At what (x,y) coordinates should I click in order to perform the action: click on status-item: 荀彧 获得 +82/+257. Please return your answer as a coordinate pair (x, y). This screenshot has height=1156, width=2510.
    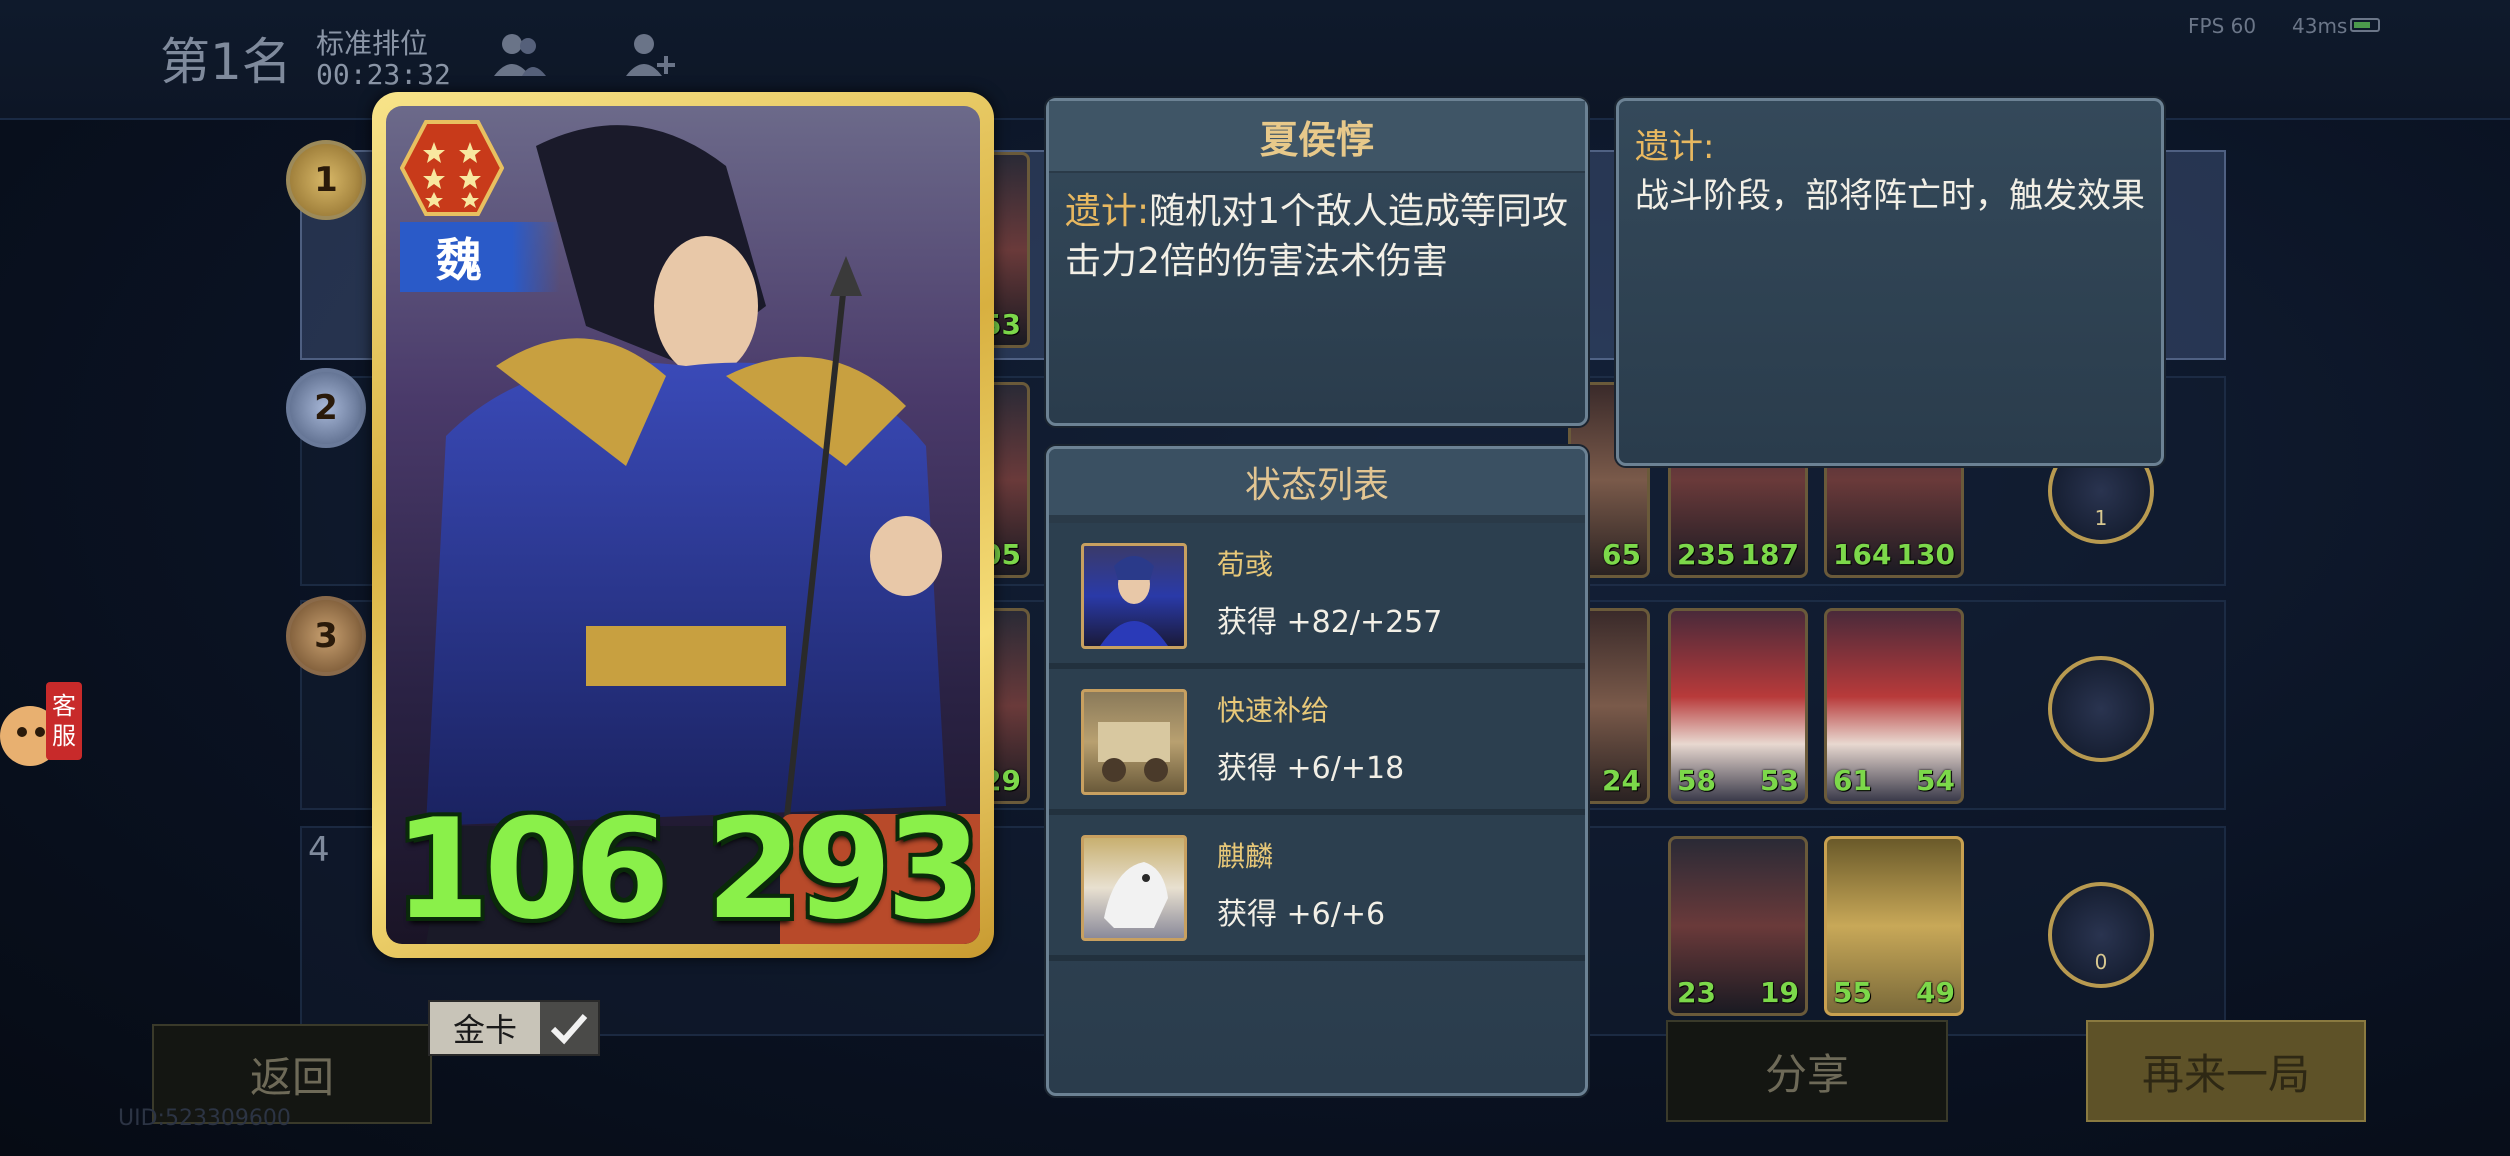
    Looking at the image, I should click on (1317, 596).